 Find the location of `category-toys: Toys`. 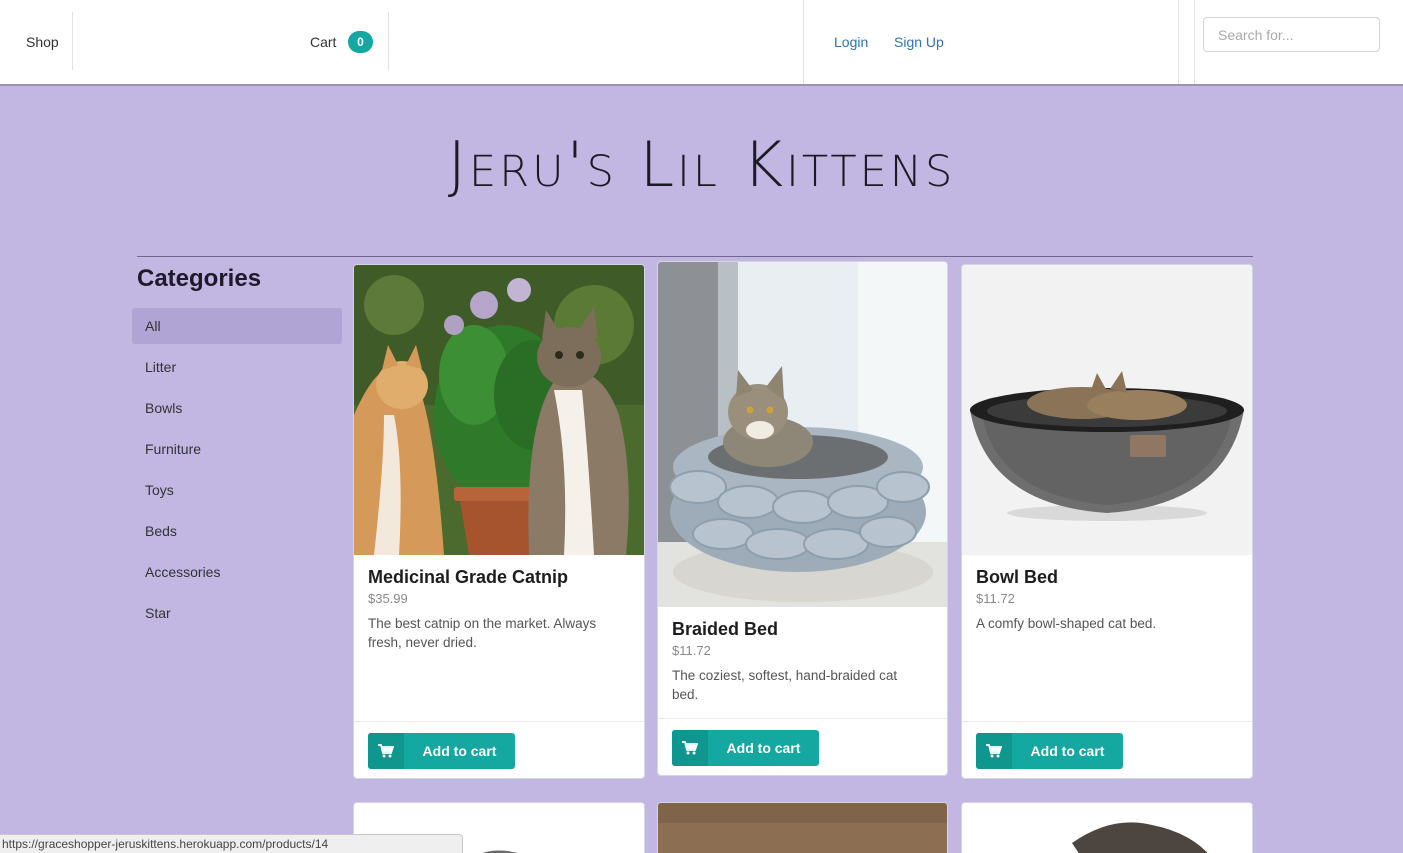

category-toys: Toys is located at coordinates (237, 490).